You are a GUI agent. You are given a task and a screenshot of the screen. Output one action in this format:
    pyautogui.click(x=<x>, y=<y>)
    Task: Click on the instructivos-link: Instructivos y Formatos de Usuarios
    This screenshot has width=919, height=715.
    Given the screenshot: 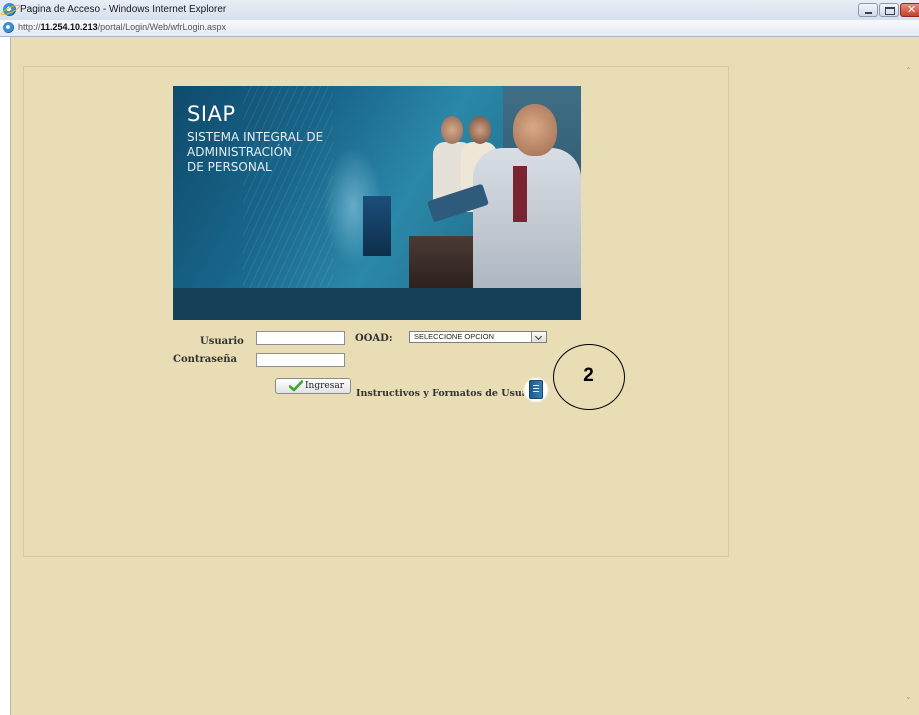 What is the action you would take?
    pyautogui.click(x=452, y=393)
    